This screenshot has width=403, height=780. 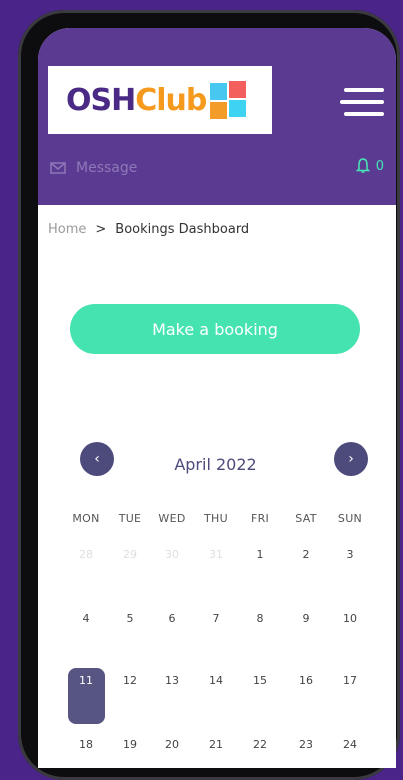 I want to click on logo-mark-icon, so click(x=229, y=100).